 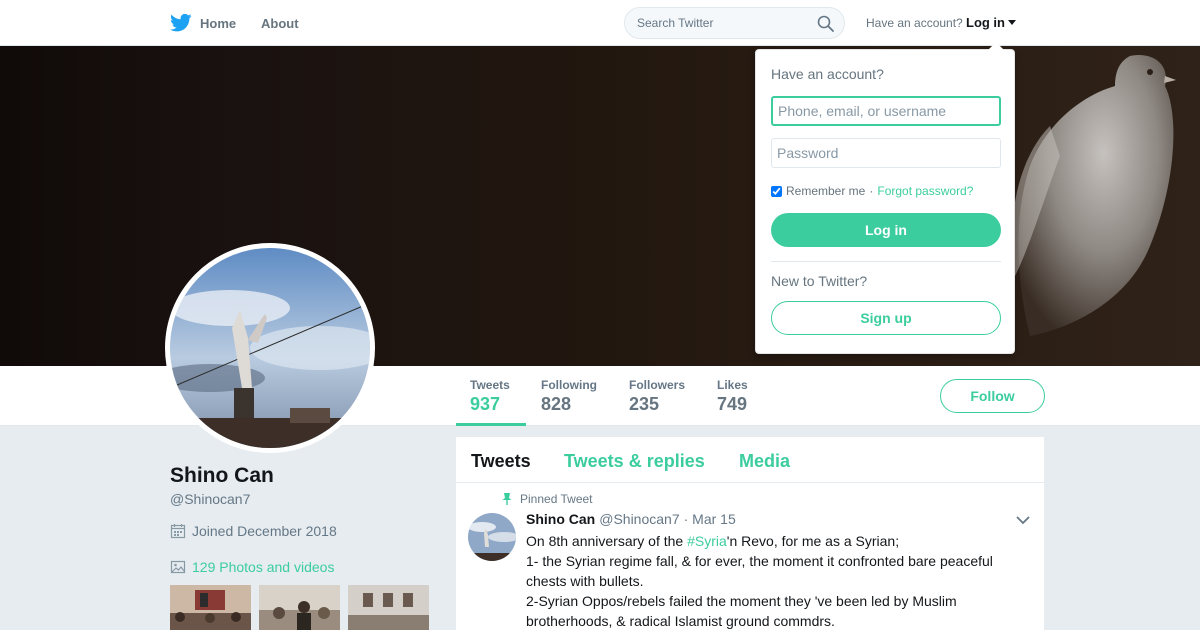 What do you see at coordinates (886, 153) in the screenshot?
I see `password-field` at bounding box center [886, 153].